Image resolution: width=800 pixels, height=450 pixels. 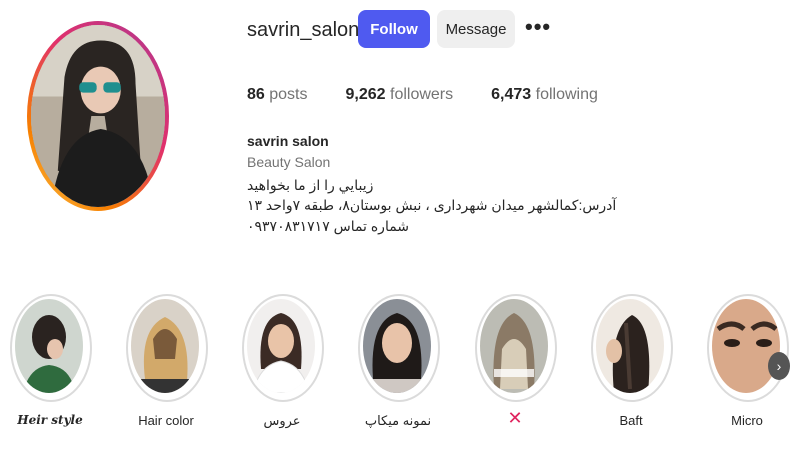 What do you see at coordinates (779, 366) in the screenshot?
I see `chevron-right-icon: ›` at bounding box center [779, 366].